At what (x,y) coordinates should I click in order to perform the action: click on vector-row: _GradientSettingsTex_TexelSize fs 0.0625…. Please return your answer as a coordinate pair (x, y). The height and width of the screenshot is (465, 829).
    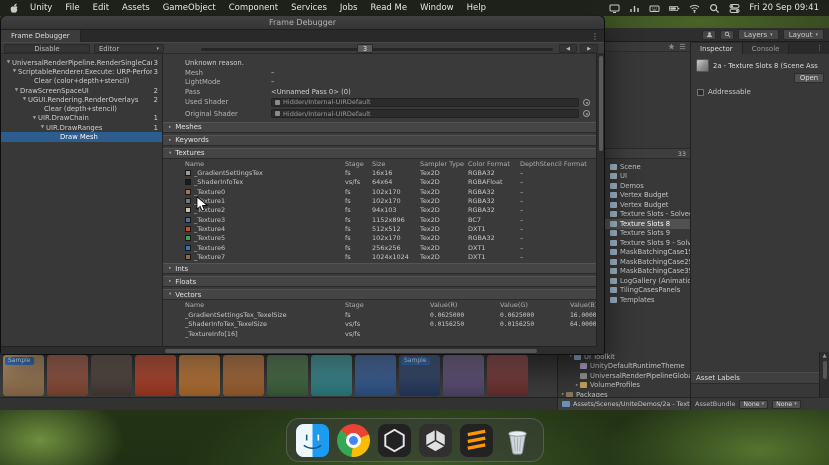
    Looking at the image, I should click on (379, 314).